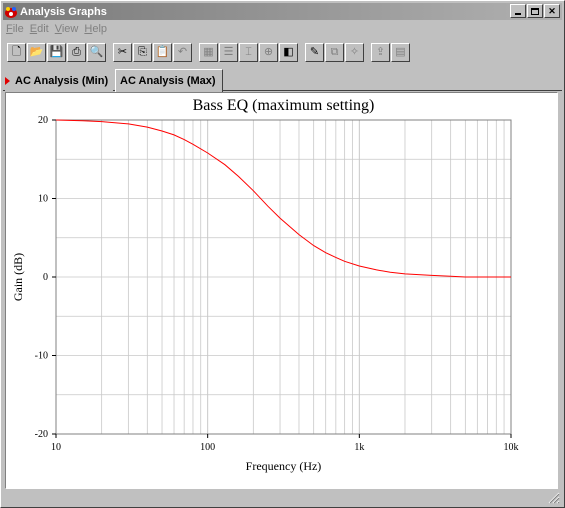 The width and height of the screenshot is (565, 508). I want to click on properties-icon: ✎, so click(314, 51).